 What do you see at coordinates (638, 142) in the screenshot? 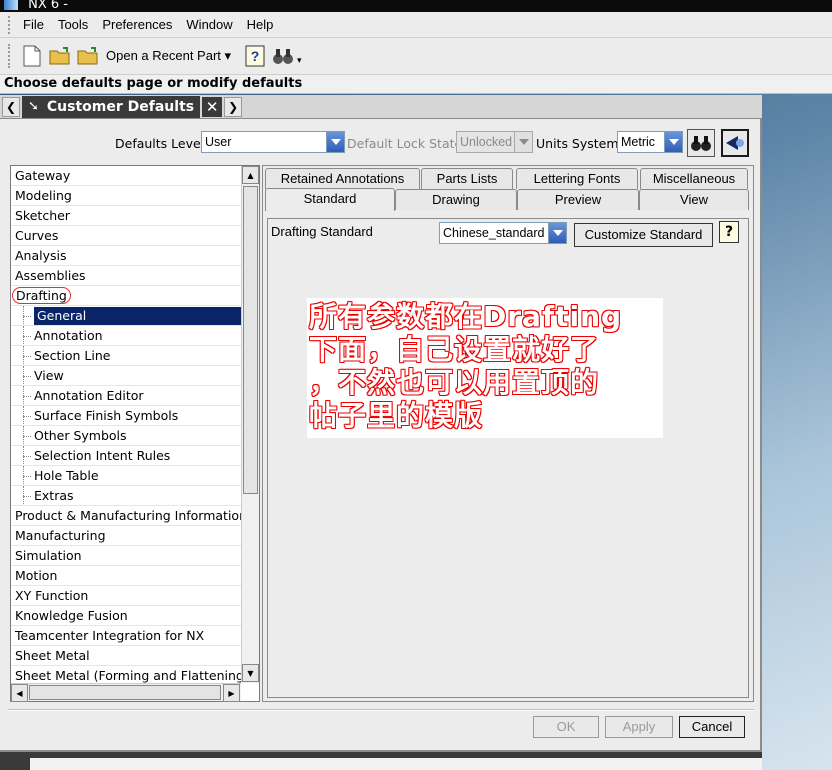
I see `units-system-value: Metric` at bounding box center [638, 142].